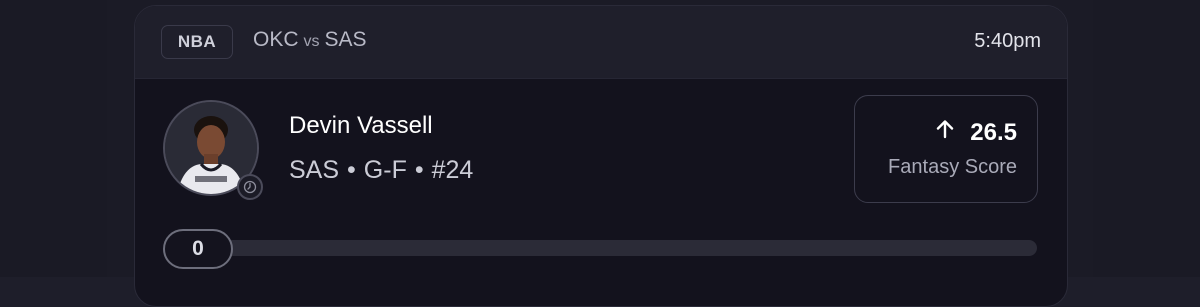  What do you see at coordinates (361, 125) in the screenshot?
I see `player-name: Devin Vassell` at bounding box center [361, 125].